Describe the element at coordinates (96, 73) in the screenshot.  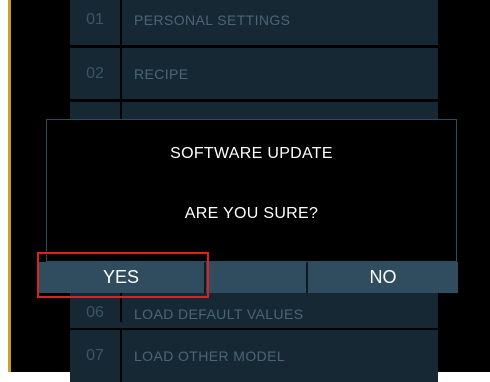
I see `menu-item-number: 02` at that location.